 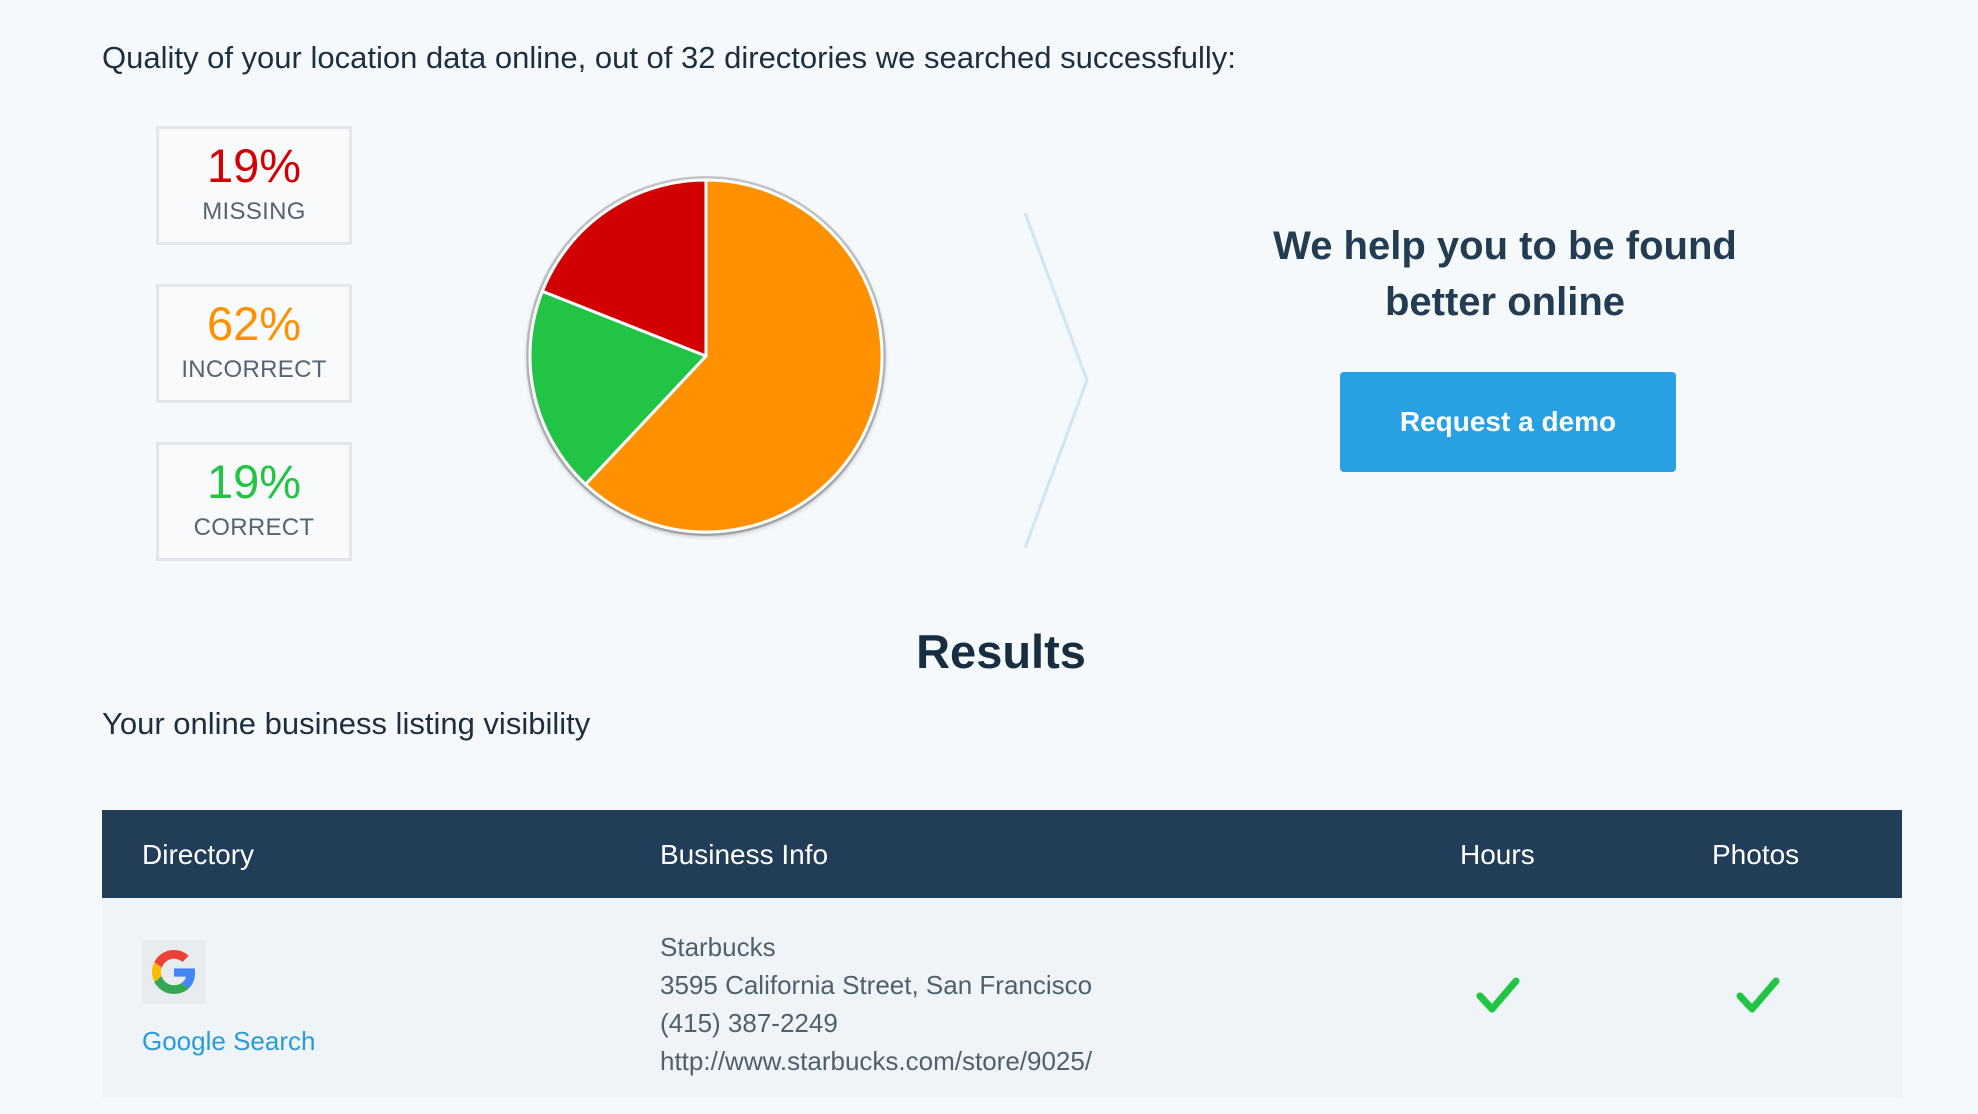 What do you see at coordinates (198, 854) in the screenshot?
I see `column-directory: Directory` at bounding box center [198, 854].